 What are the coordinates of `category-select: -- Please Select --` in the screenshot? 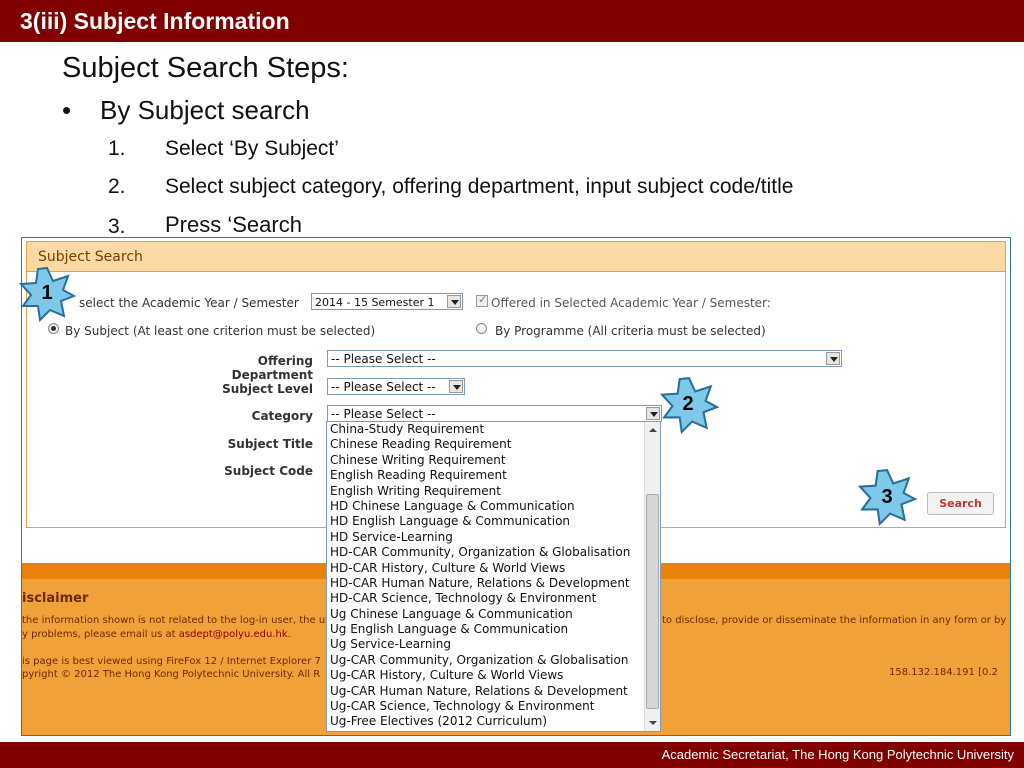 It's located at (494, 413).